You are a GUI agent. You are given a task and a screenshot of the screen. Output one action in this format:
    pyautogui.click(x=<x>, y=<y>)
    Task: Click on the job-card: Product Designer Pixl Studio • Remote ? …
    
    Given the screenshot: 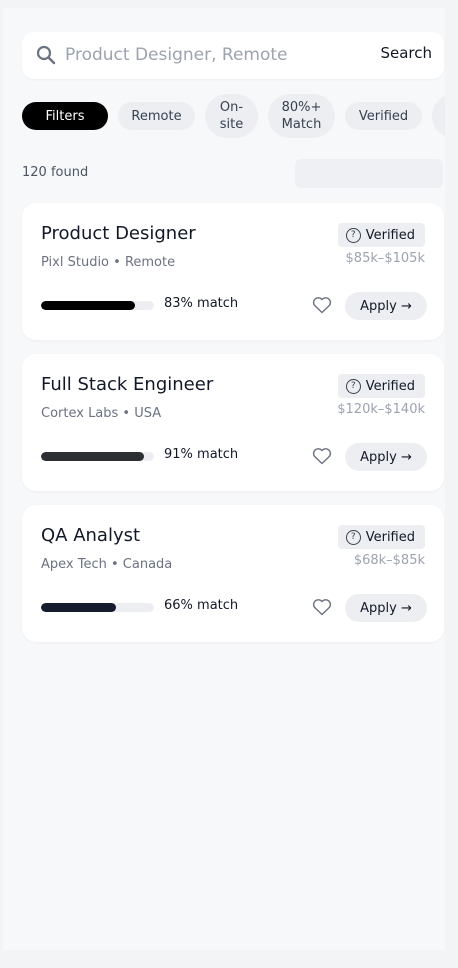 What is the action you would take?
    pyautogui.click(x=233, y=271)
    